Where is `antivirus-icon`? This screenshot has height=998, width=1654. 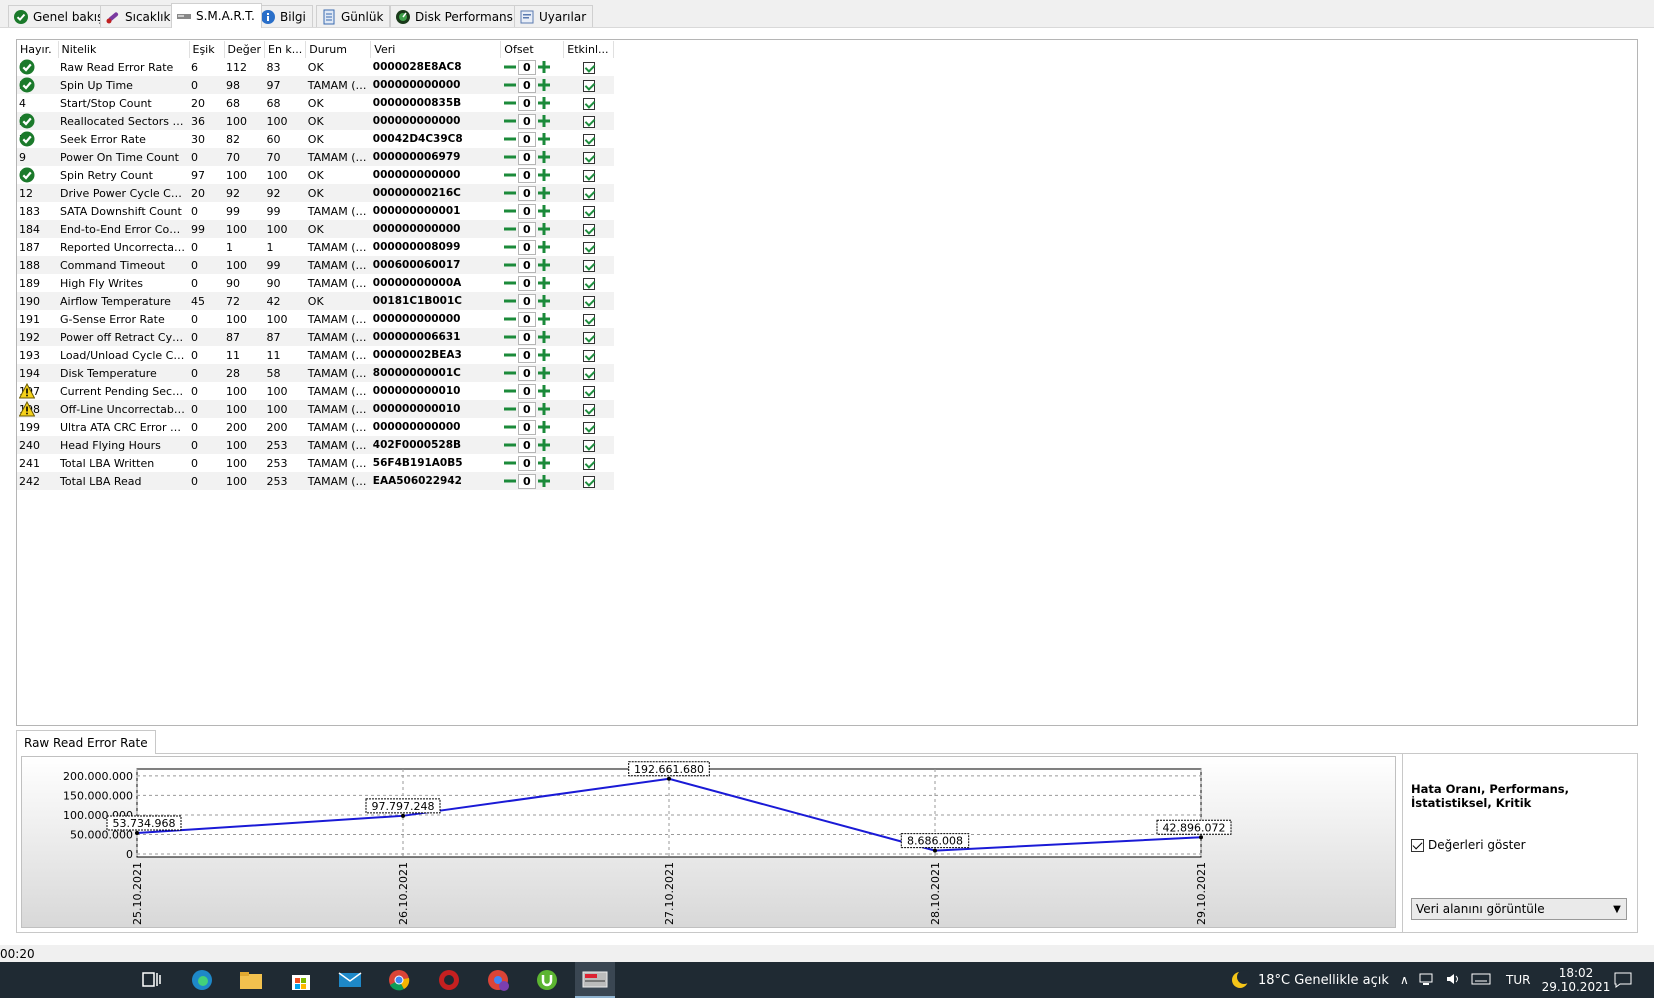 antivirus-icon is located at coordinates (449, 980).